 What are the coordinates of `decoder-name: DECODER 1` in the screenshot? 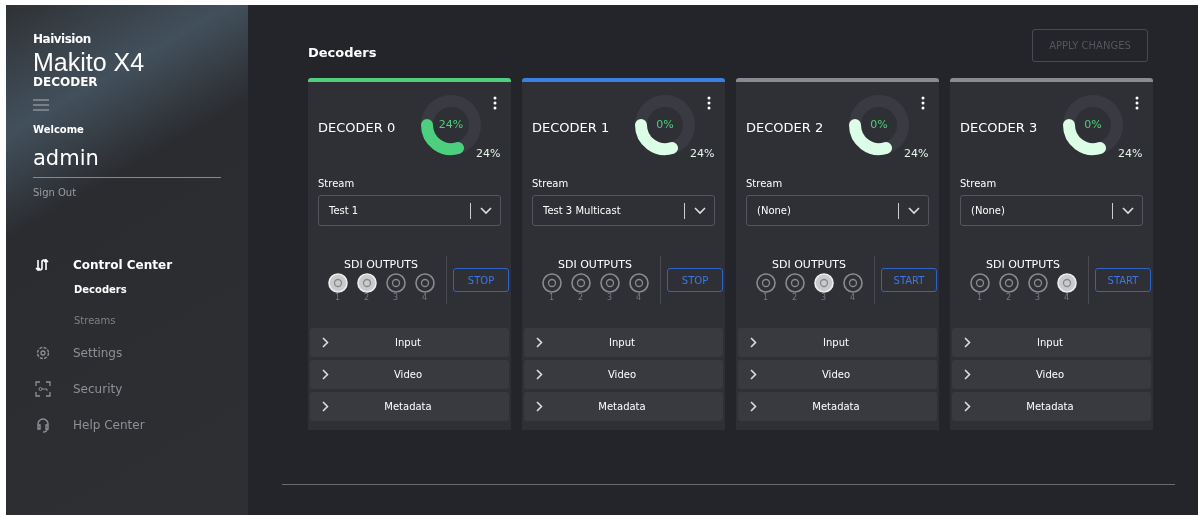 It's located at (571, 127).